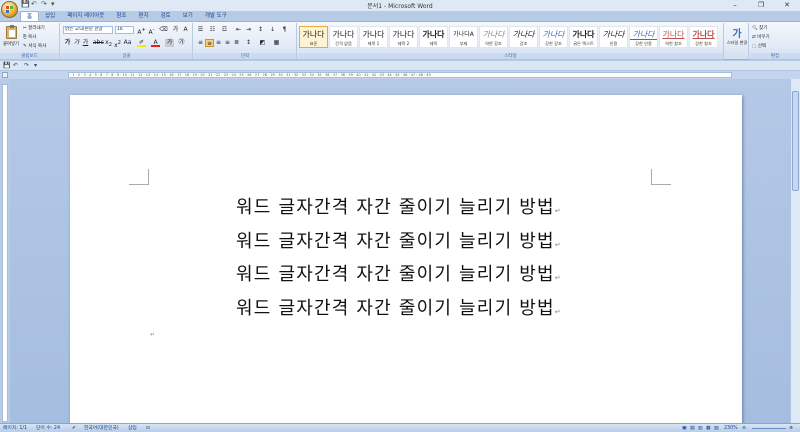 This screenshot has width=800, height=432. What do you see at coordinates (175, 30) in the screenshot?
I see `phonetic-icon: 가` at bounding box center [175, 30].